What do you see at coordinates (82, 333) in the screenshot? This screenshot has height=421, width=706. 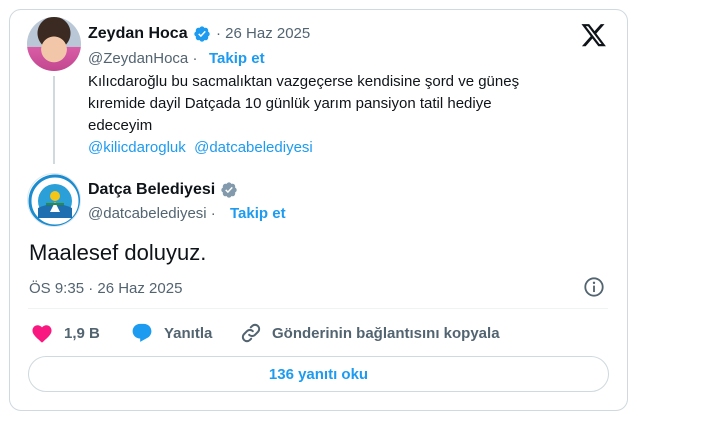 I see `like-count: 1,9 B` at bounding box center [82, 333].